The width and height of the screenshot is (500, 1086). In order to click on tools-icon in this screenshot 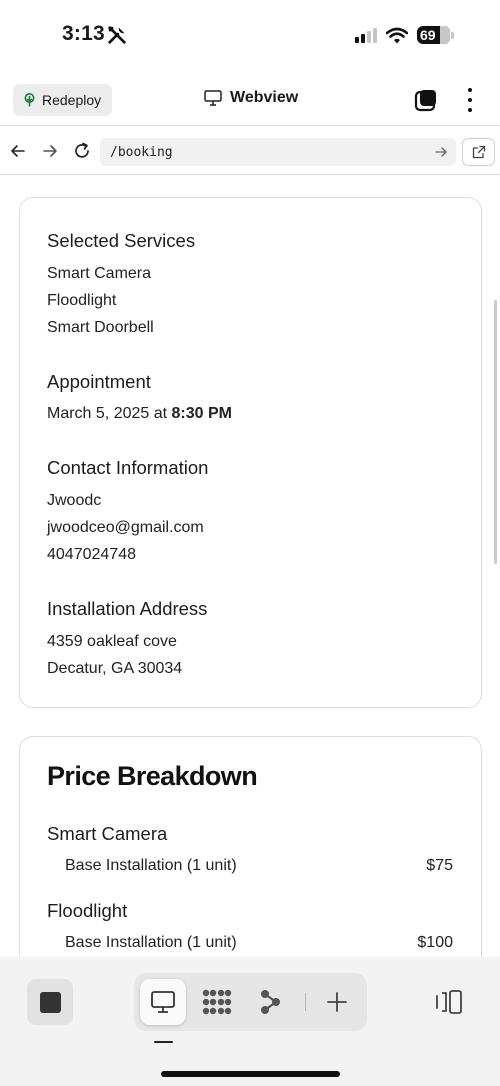, I will do `click(117, 35)`.